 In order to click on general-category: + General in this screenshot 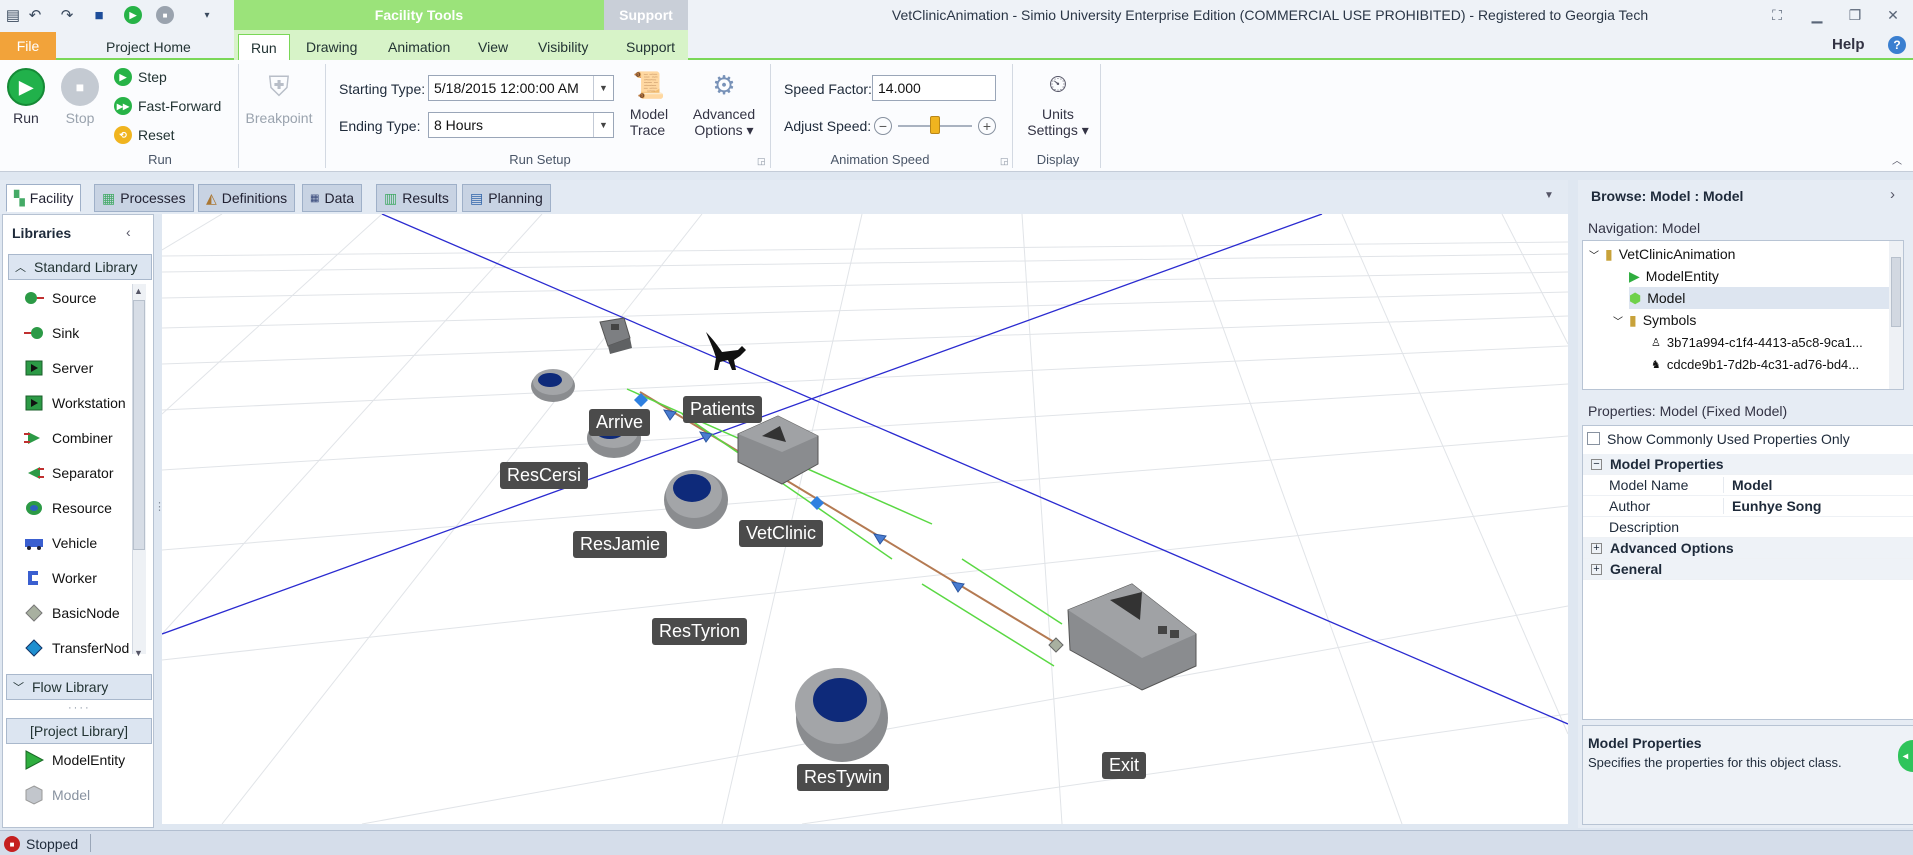, I will do `click(1748, 569)`.